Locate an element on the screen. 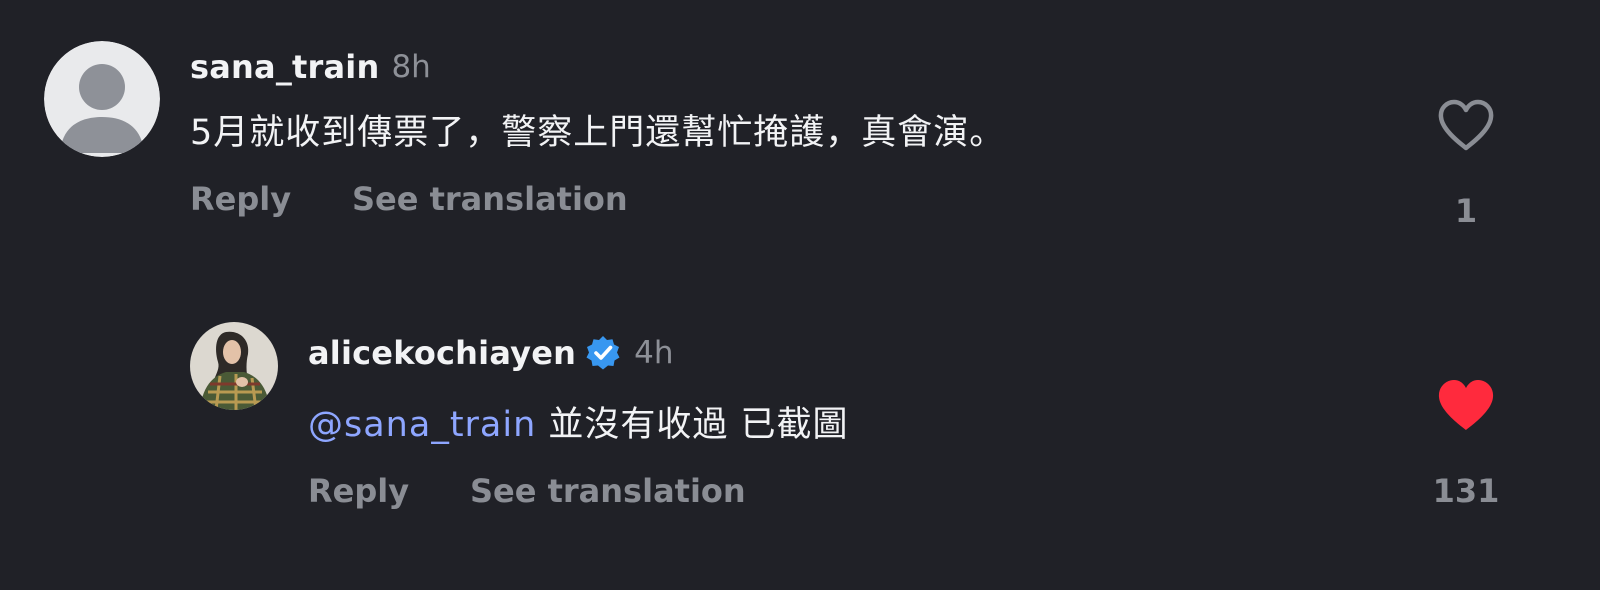 The image size is (1600, 590). comment-text: 5月就收到傳票了，警察上門還幫忙掩護，真會演。 is located at coordinates (597, 129).